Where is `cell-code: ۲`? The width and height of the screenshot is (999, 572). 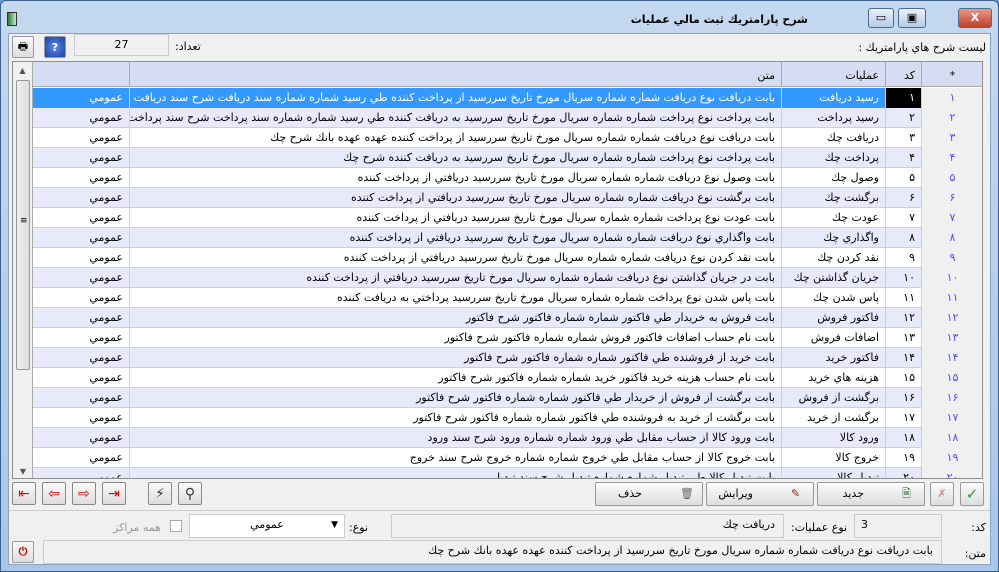
cell-code: ۲ is located at coordinates (904, 118).